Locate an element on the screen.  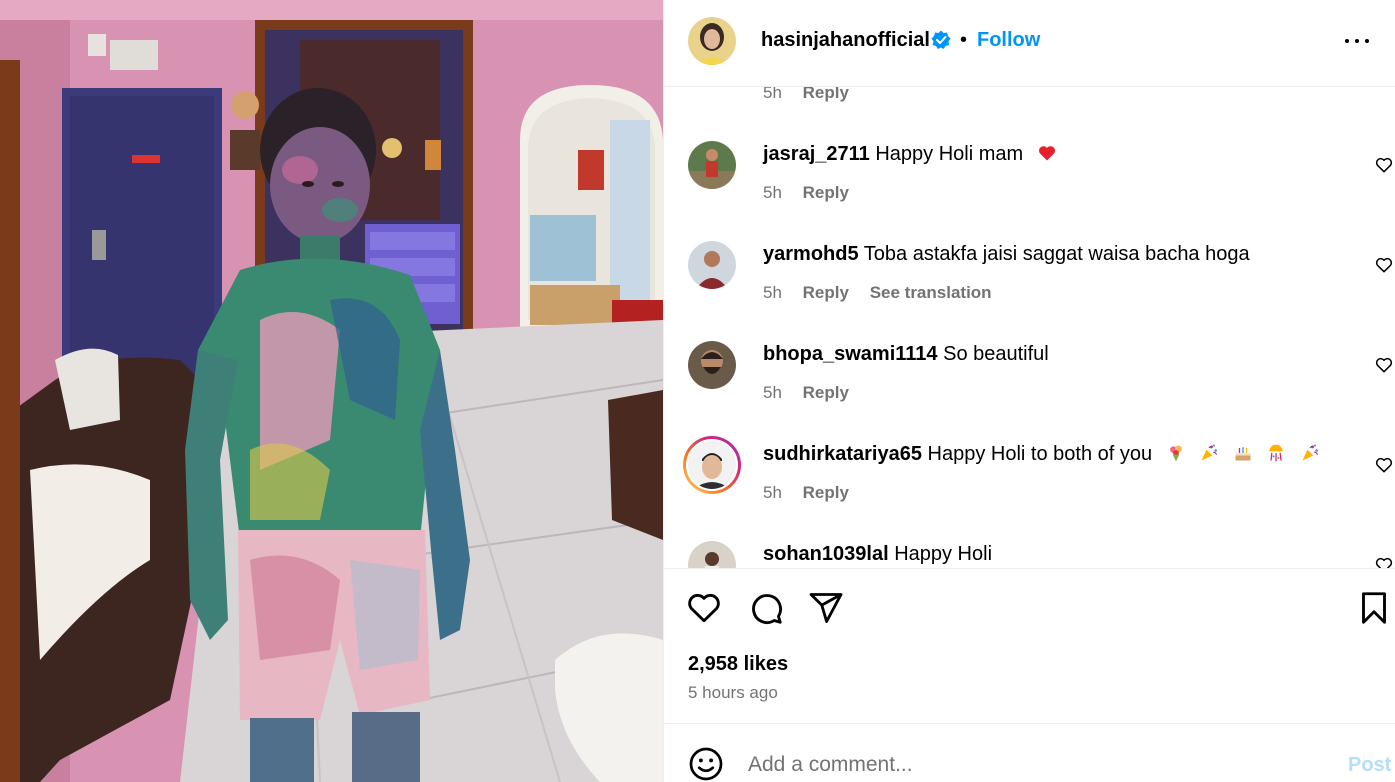
emoji-smiley-icon is located at coordinates (706, 764).